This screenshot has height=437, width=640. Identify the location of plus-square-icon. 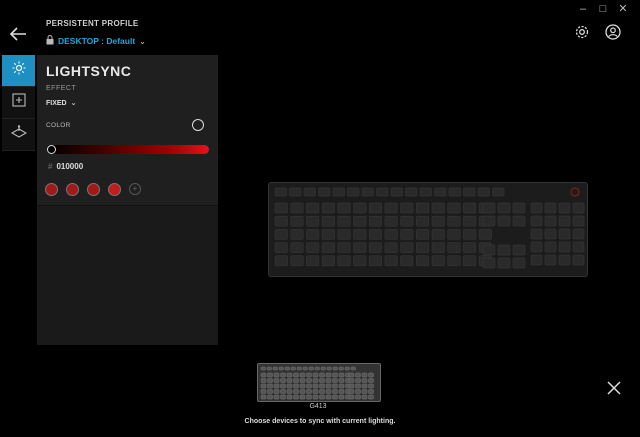
(18, 102).